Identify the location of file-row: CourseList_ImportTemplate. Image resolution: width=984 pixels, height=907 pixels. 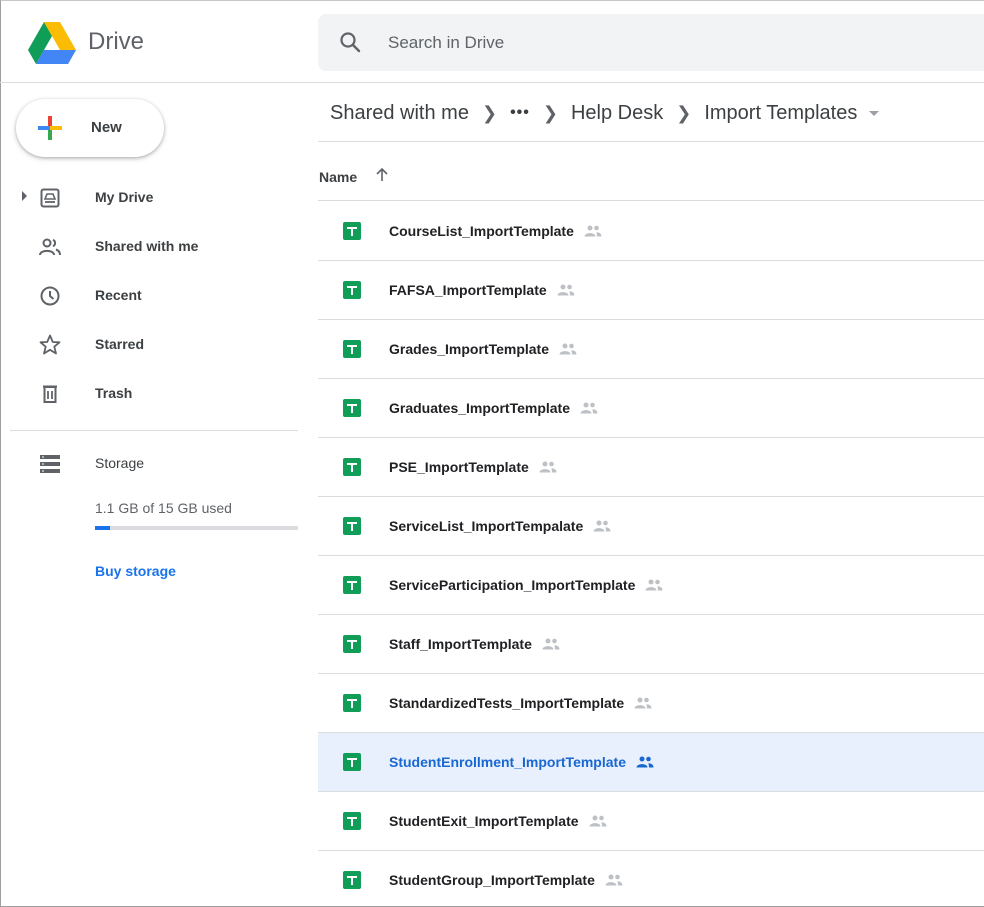
(651, 231).